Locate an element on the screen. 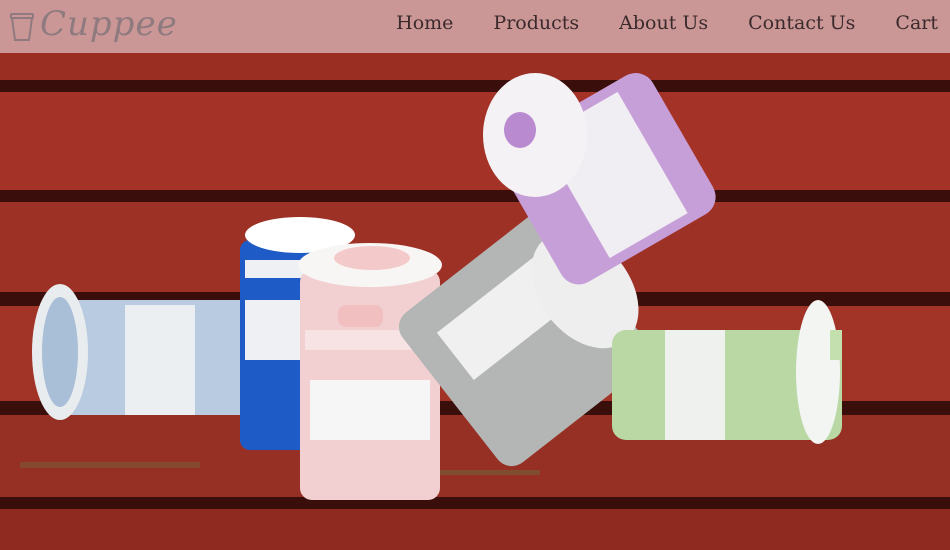 The width and height of the screenshot is (950, 550). nav-products: Products is located at coordinates (536, 23).